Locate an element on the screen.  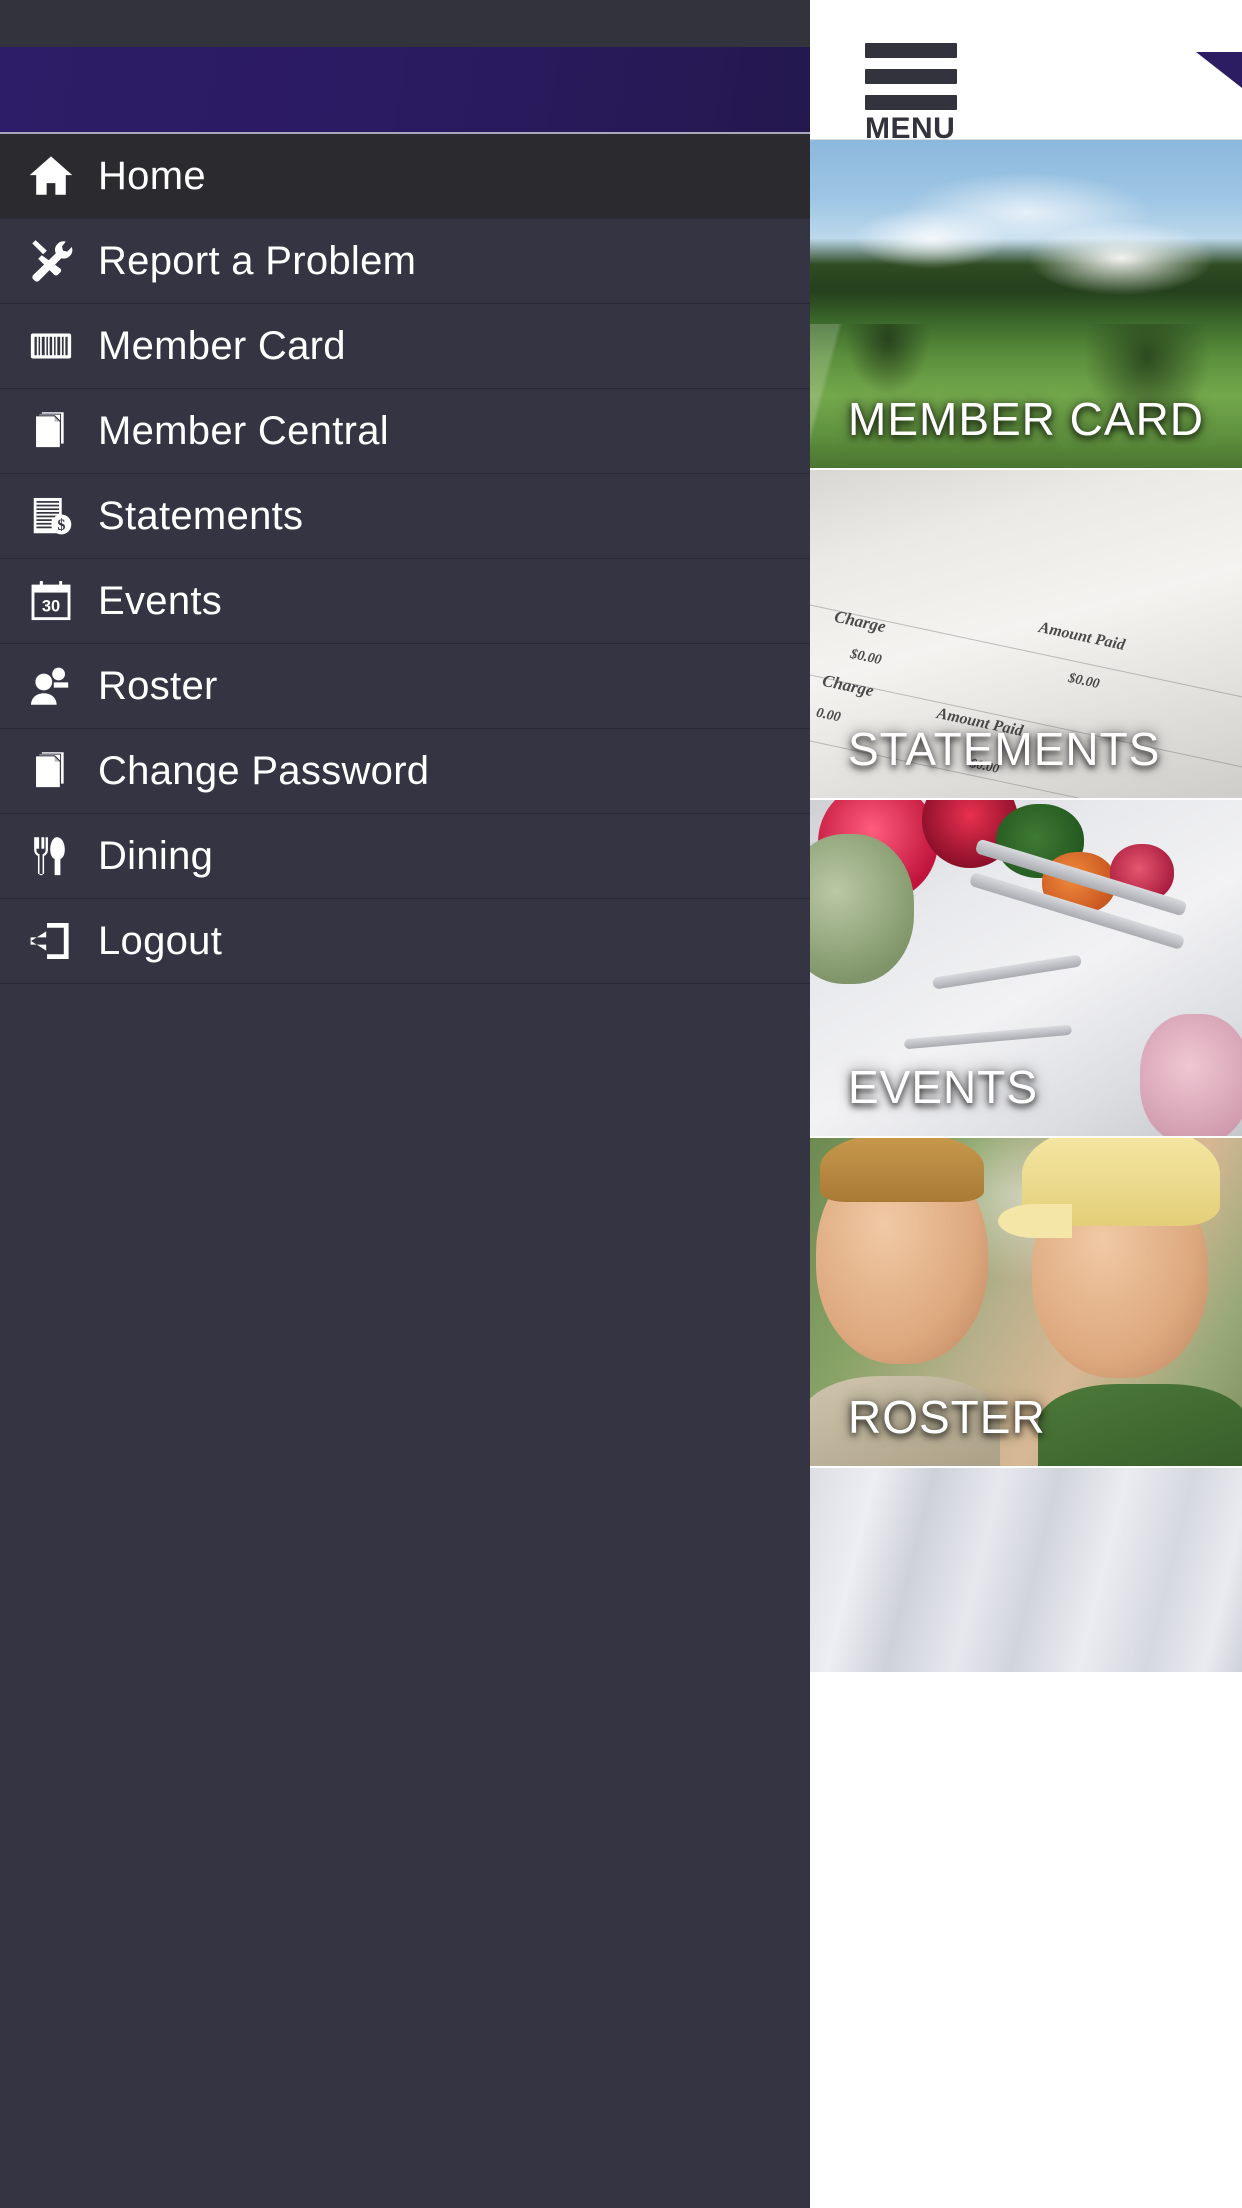
sidebar-item-member-central: Member Central is located at coordinates (405, 431).